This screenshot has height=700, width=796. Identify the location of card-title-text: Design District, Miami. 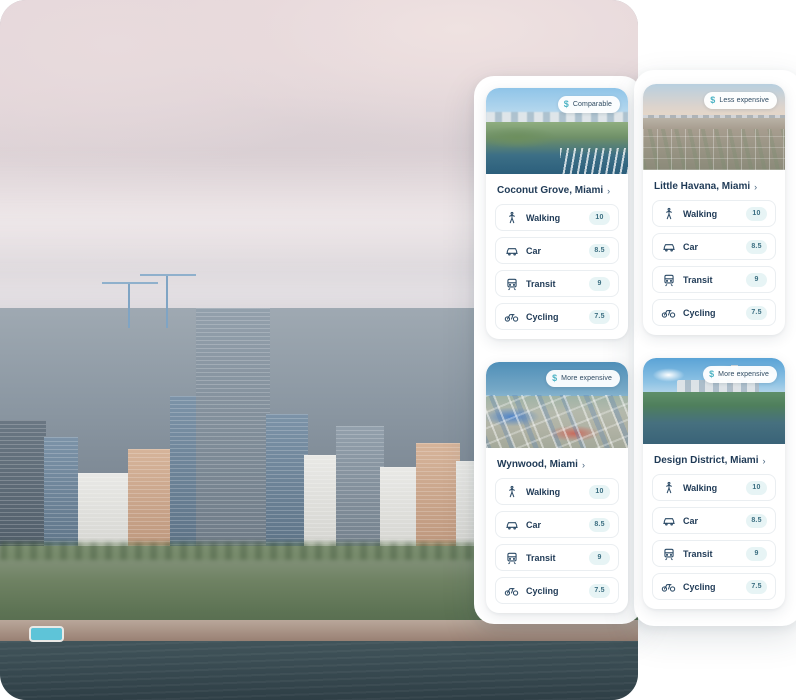
(706, 460).